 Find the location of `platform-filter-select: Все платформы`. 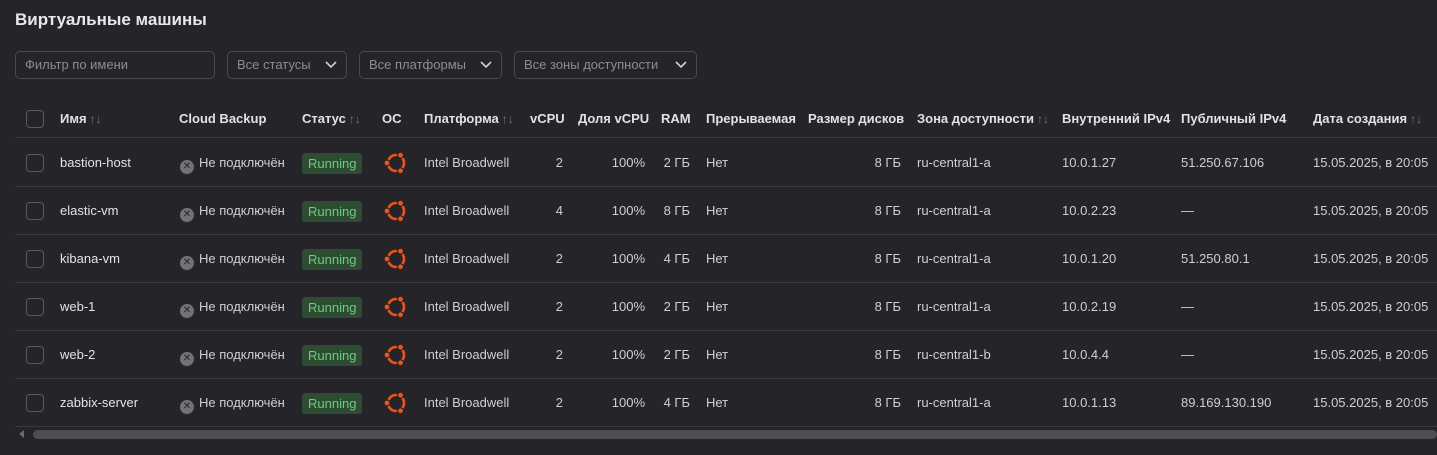

platform-filter-select: Все платформы is located at coordinates (430, 65).